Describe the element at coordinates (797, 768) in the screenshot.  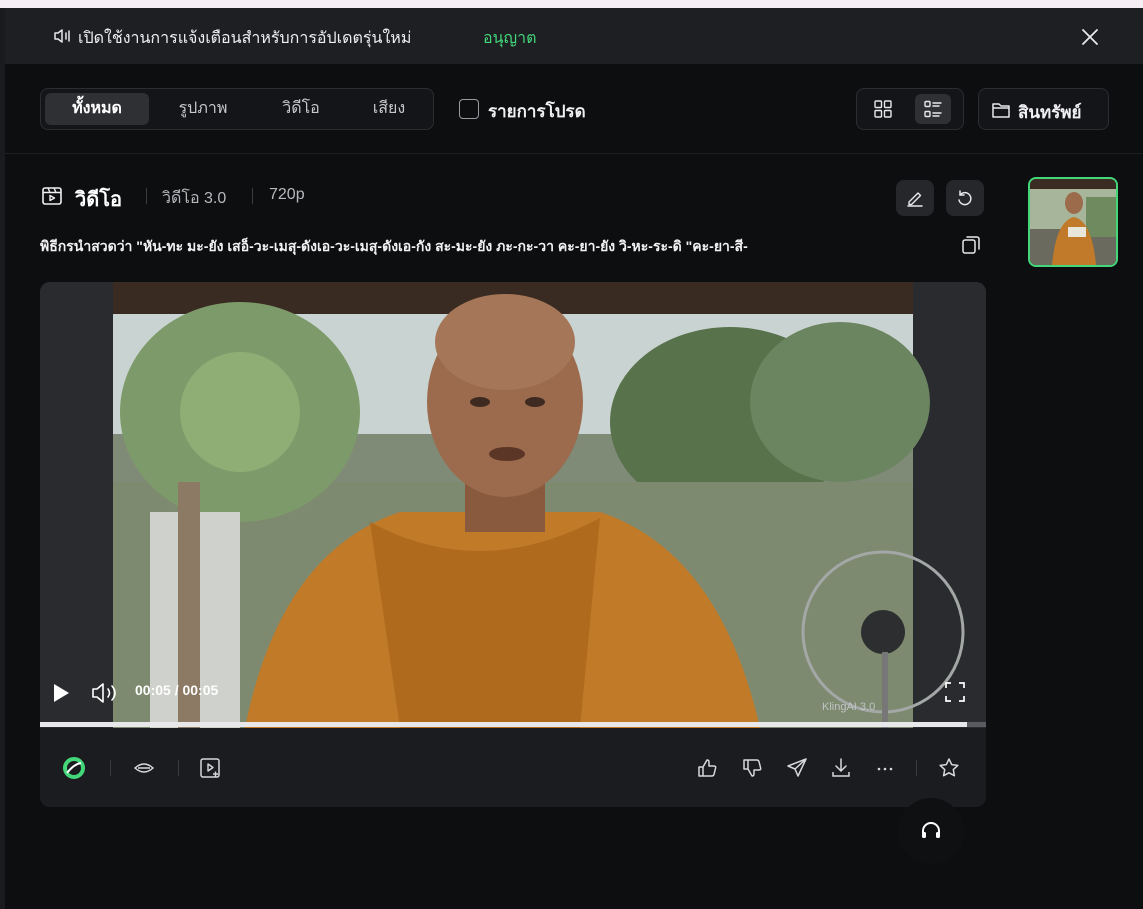
I see `share-send-icon` at that location.